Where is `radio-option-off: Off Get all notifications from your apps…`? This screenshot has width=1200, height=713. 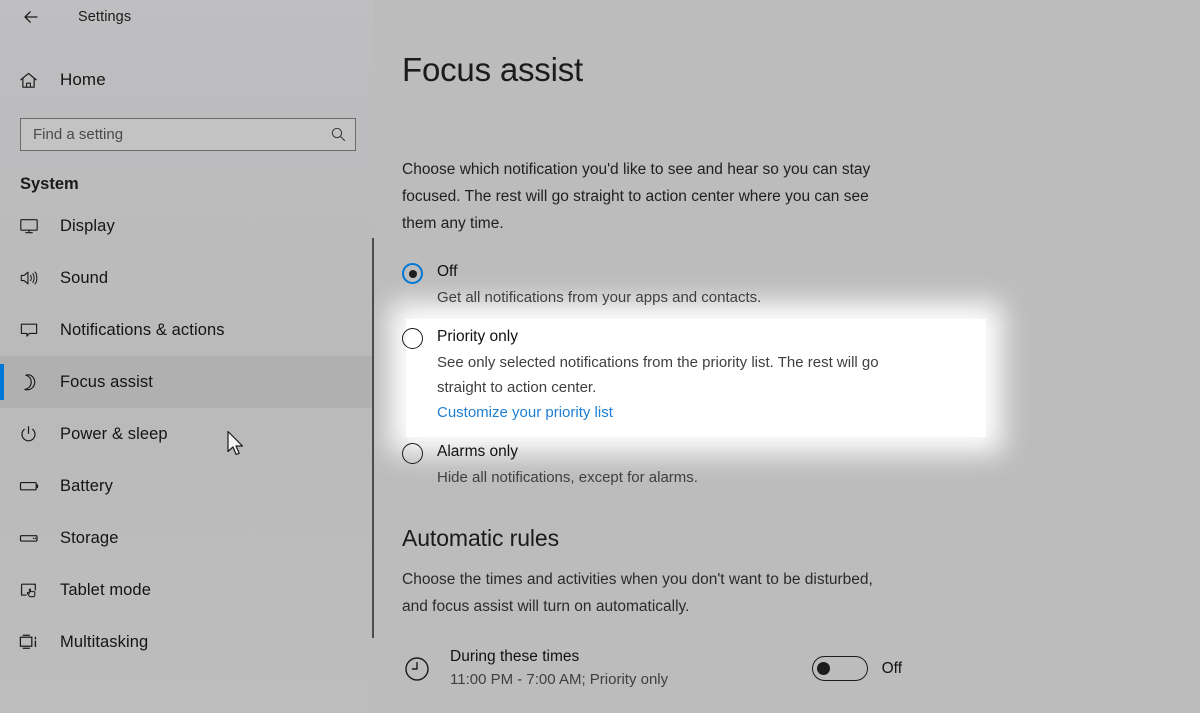
radio-option-off: Off Get all notifications from your apps… is located at coordinates (801, 285).